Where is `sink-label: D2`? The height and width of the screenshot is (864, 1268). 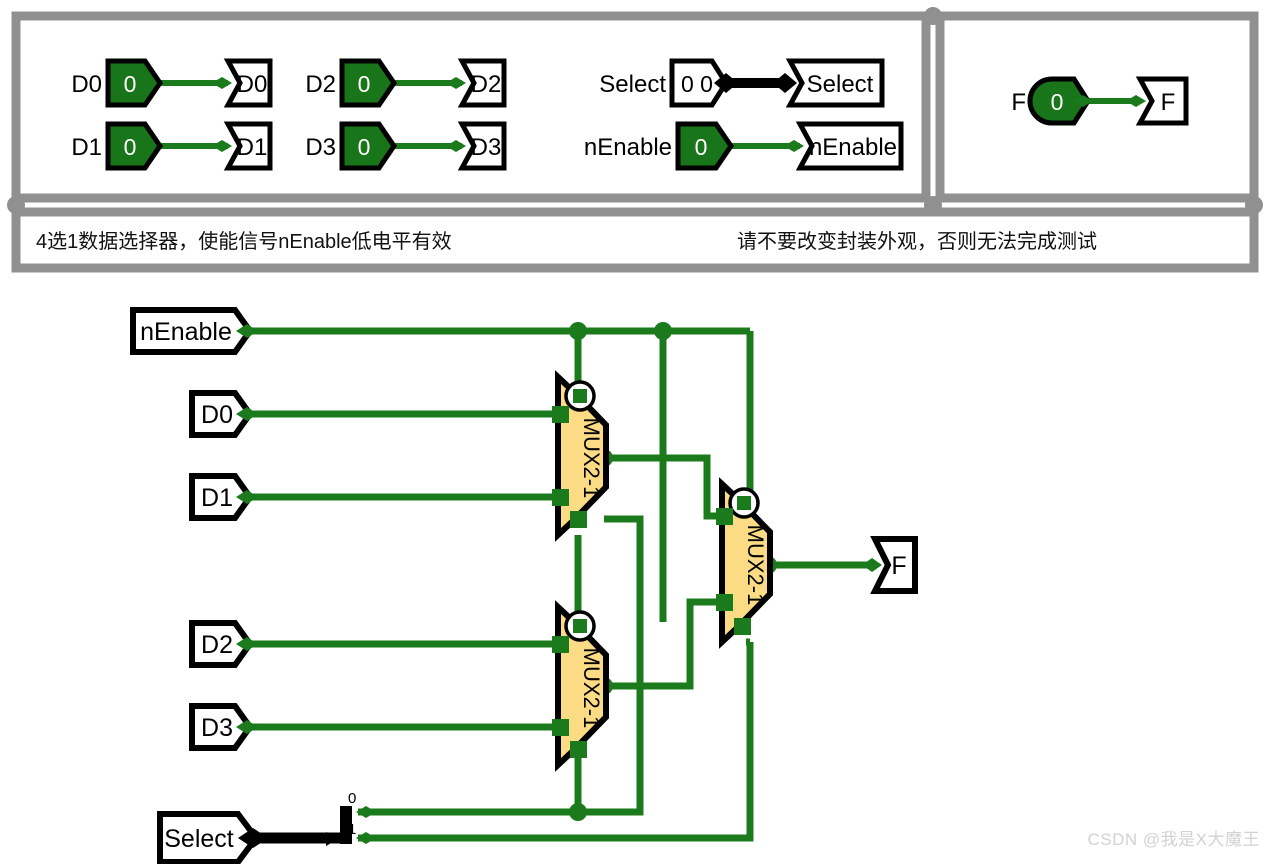
sink-label: D2 is located at coordinates (486, 84).